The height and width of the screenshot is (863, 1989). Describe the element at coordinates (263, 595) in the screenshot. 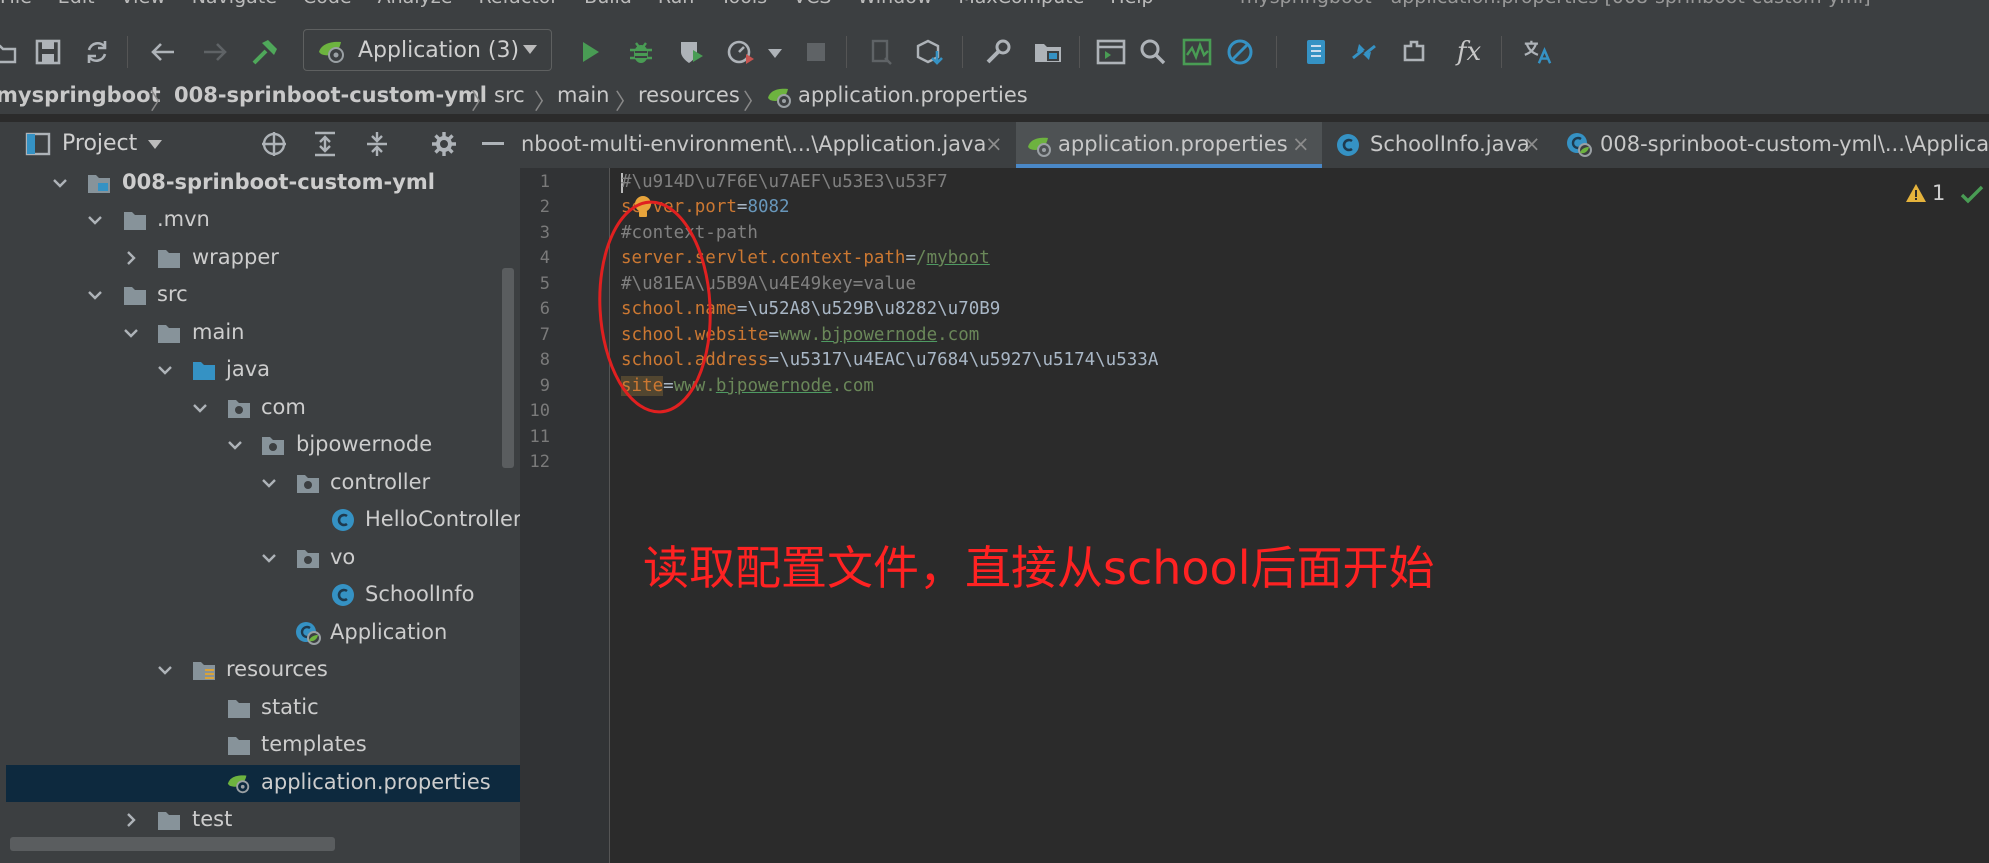

I see `tree-item-schoolinfo: SchoolInfo` at that location.